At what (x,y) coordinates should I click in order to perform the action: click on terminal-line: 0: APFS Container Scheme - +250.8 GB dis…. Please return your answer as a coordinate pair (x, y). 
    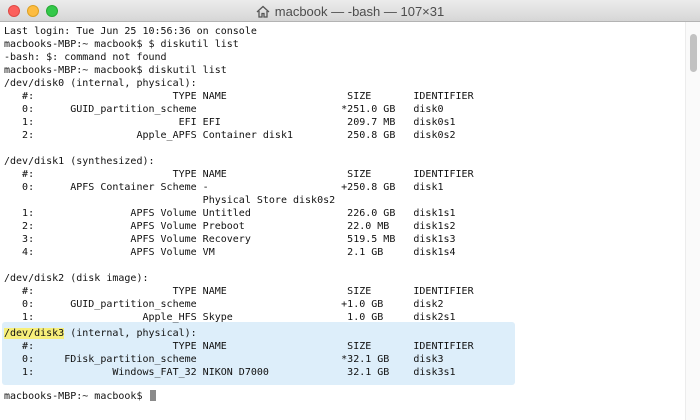
    Looking at the image, I should click on (224, 187).